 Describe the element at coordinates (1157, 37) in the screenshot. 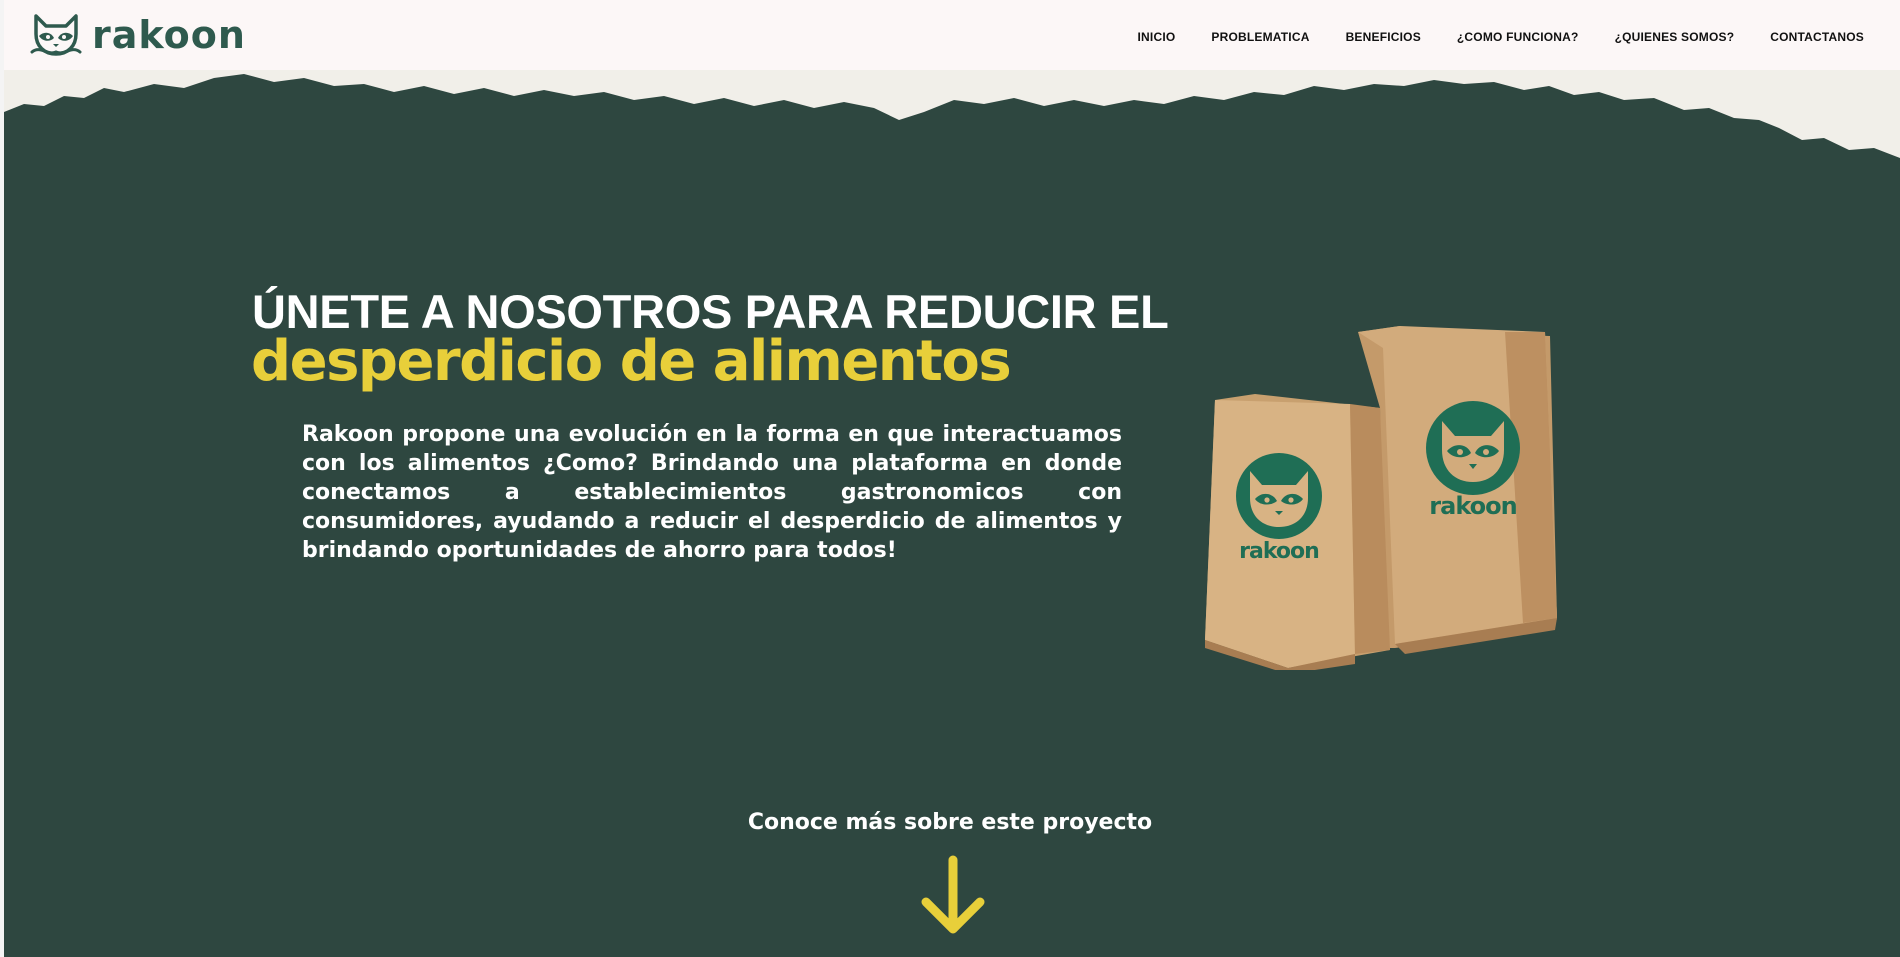

I see `nav-item-inicio: INICIO` at that location.